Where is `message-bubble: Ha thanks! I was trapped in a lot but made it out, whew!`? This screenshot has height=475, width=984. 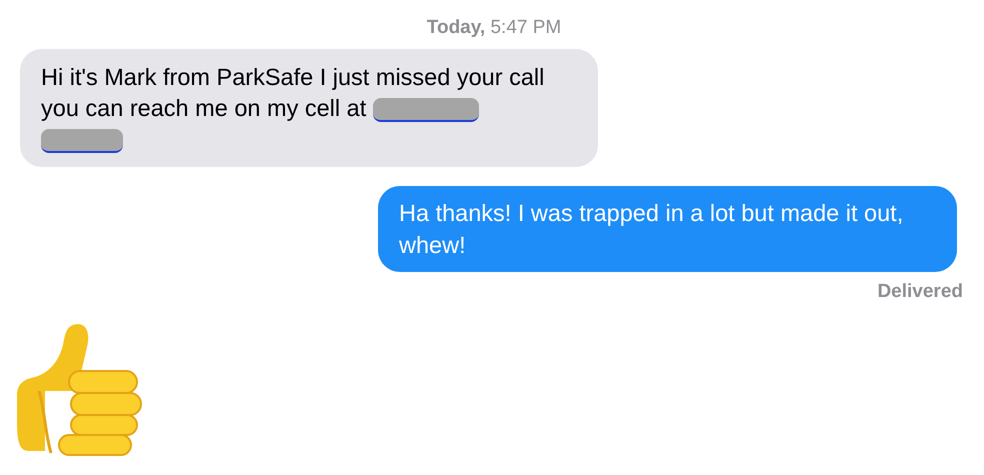 message-bubble: Ha thanks! I was trapped in a lot but made it out, whew! is located at coordinates (667, 229).